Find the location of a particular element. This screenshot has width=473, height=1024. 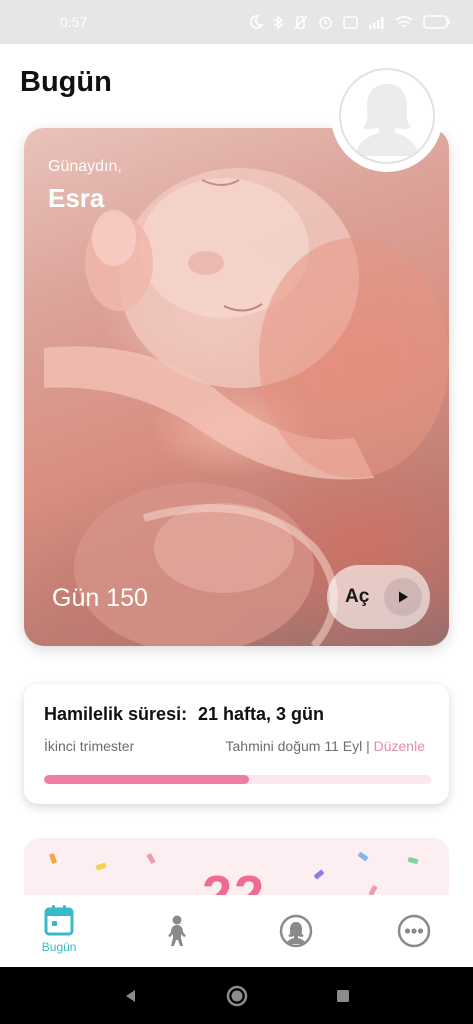

home-circle-icon is located at coordinates (236, 995).